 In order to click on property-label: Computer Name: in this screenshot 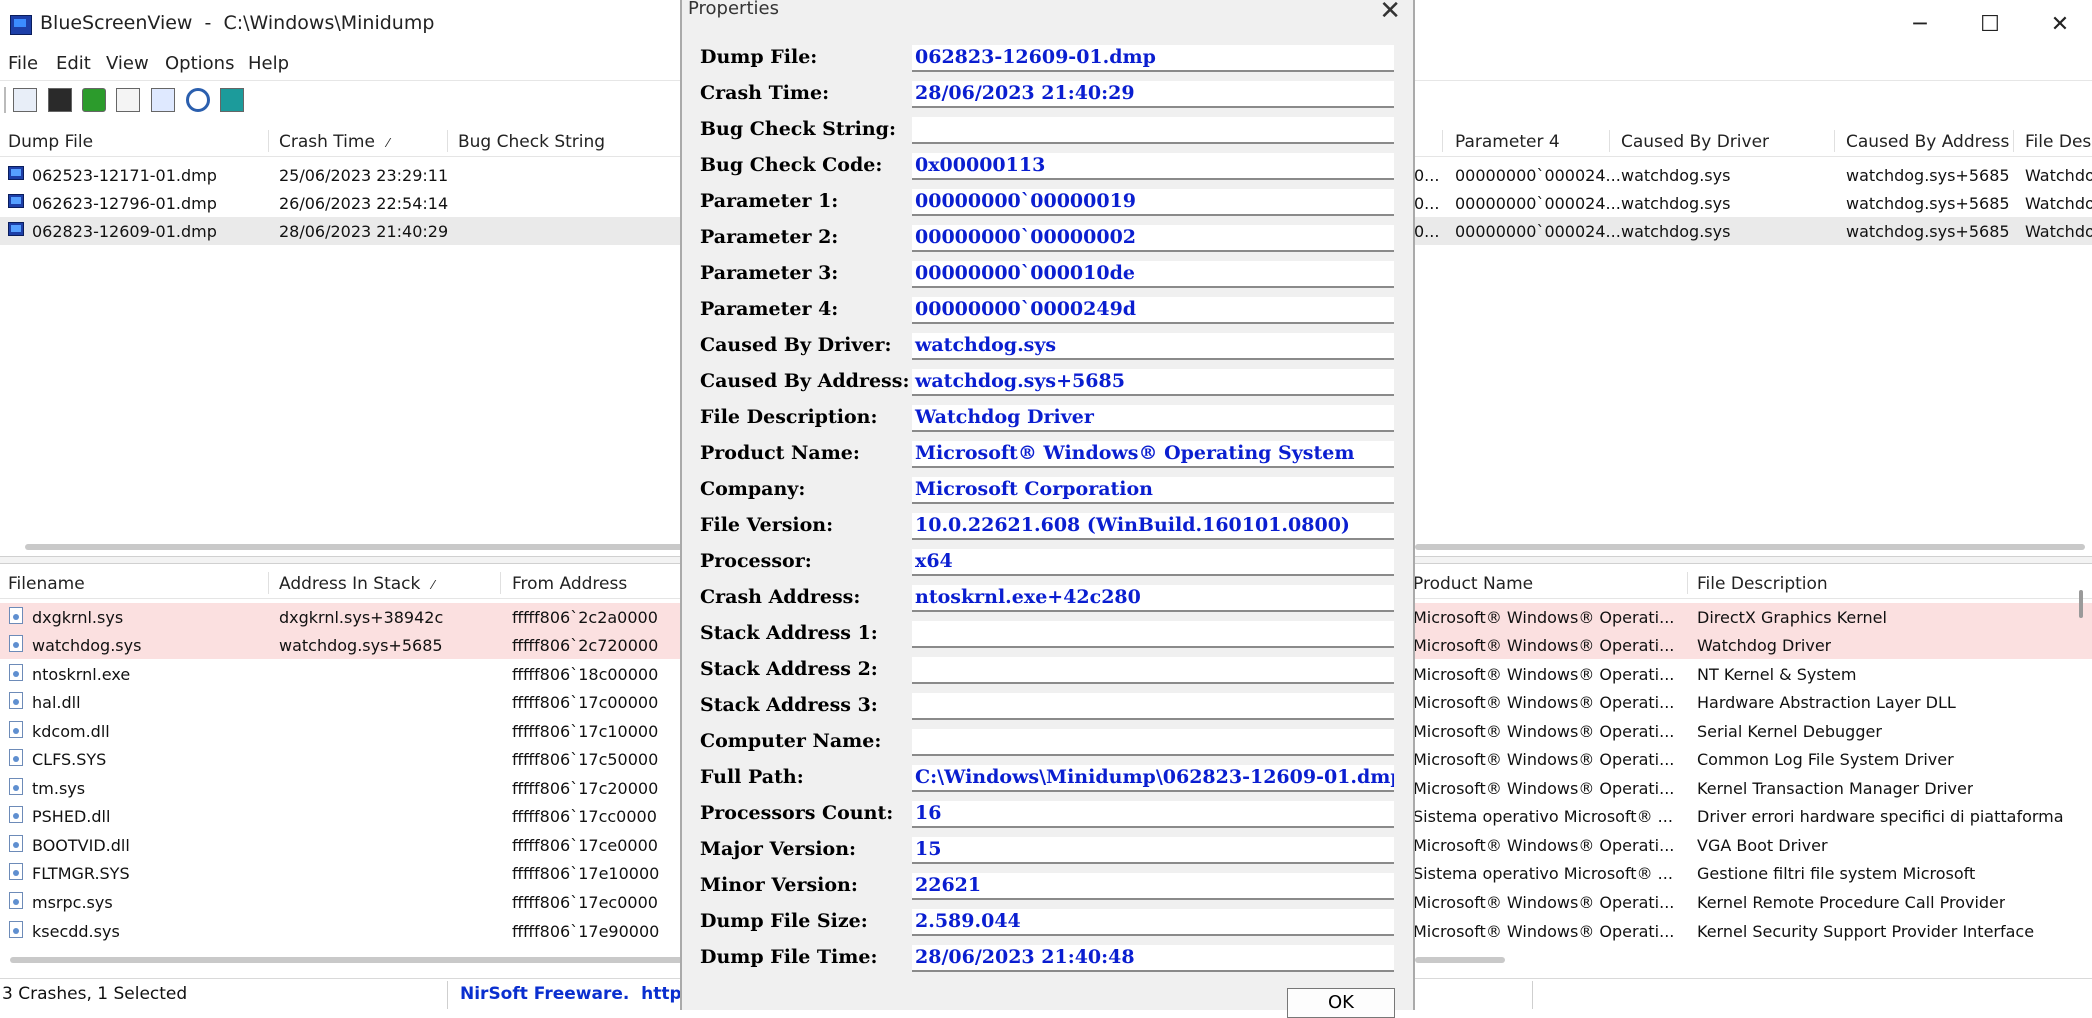, I will do `click(791, 741)`.